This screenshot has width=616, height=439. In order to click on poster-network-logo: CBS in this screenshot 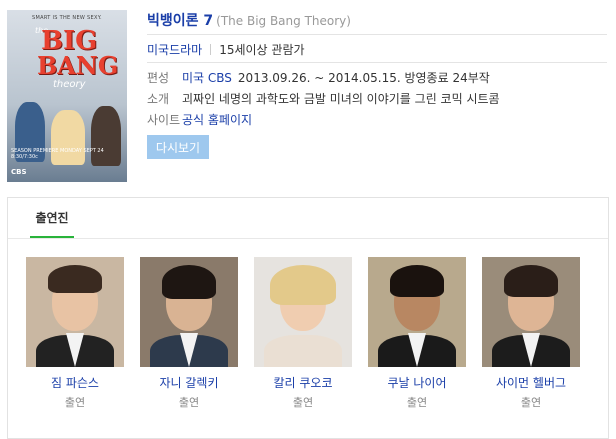, I will do `click(19, 172)`.